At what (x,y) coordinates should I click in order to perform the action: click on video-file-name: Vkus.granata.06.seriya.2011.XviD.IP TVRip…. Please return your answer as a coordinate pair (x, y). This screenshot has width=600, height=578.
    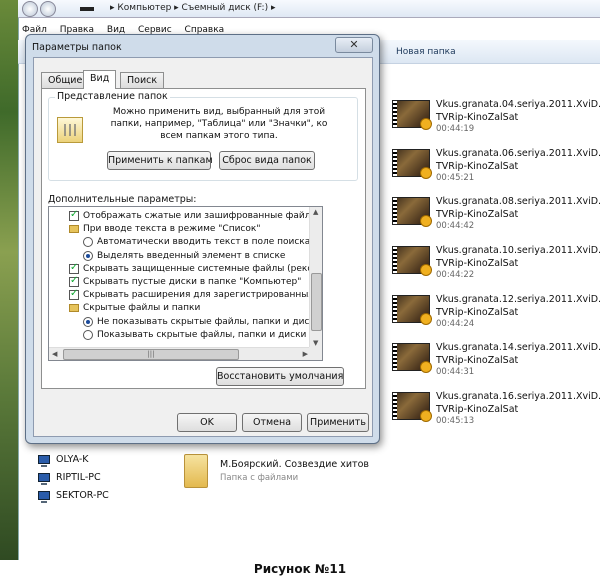
    Looking at the image, I should click on (518, 159).